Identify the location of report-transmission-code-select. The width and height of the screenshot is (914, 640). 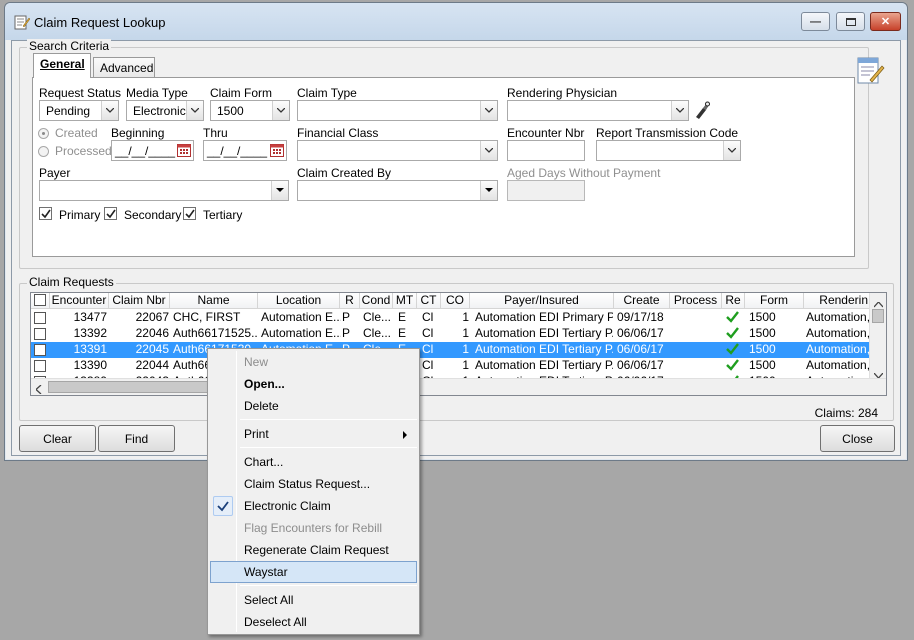
(668, 150).